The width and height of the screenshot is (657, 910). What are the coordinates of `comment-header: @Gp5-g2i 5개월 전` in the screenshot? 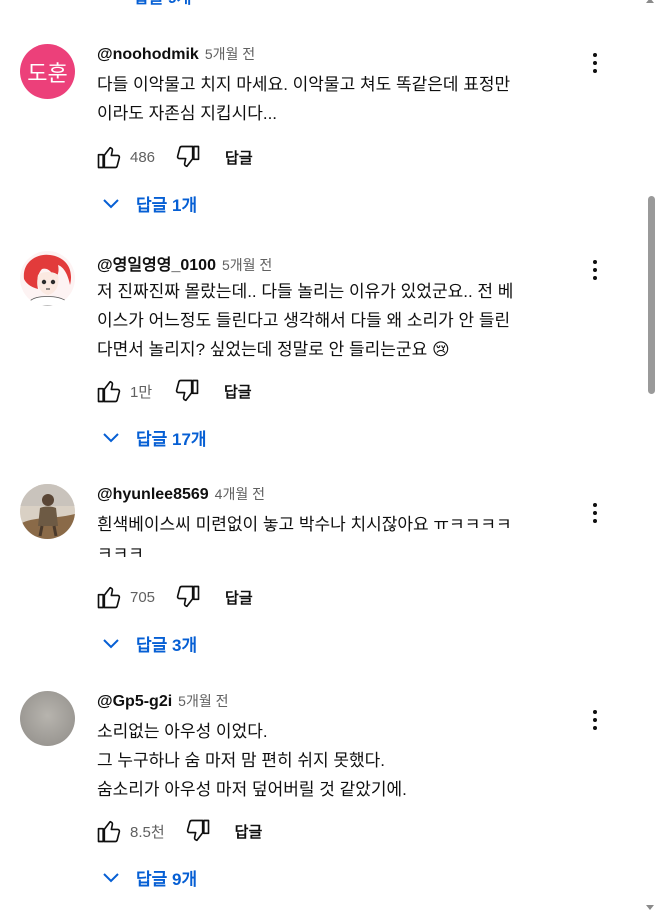 It's located at (163, 702).